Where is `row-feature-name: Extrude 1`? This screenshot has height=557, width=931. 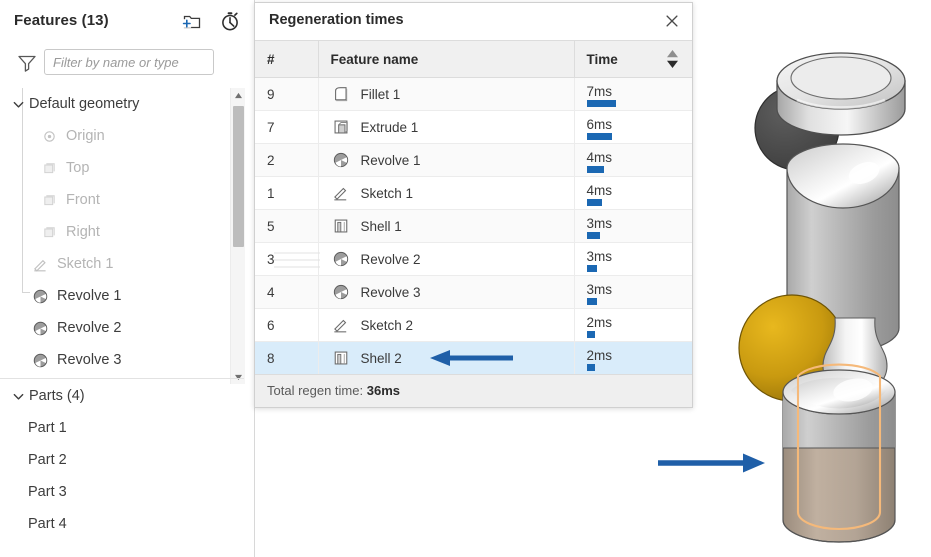 row-feature-name: Extrude 1 is located at coordinates (389, 127).